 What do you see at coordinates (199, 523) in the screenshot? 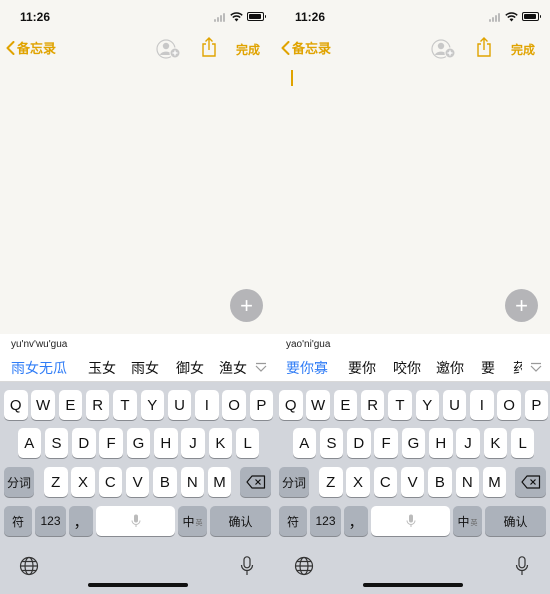
I see `en-label: 英` at bounding box center [199, 523].